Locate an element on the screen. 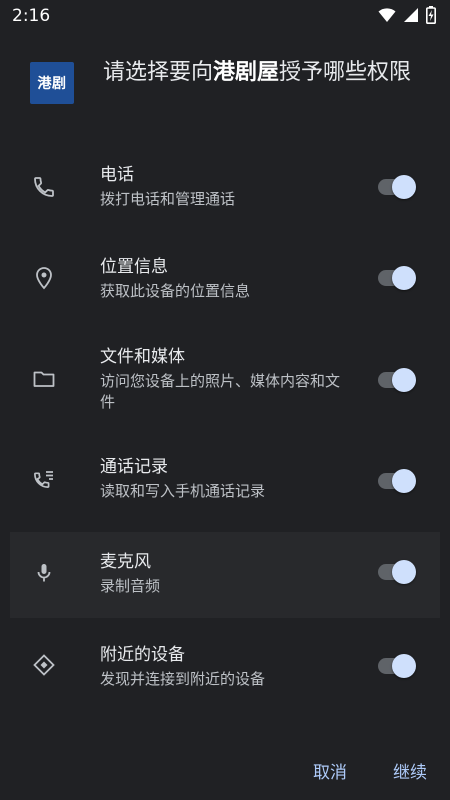 The width and height of the screenshot is (450, 800). location-toggle is located at coordinates (397, 278).